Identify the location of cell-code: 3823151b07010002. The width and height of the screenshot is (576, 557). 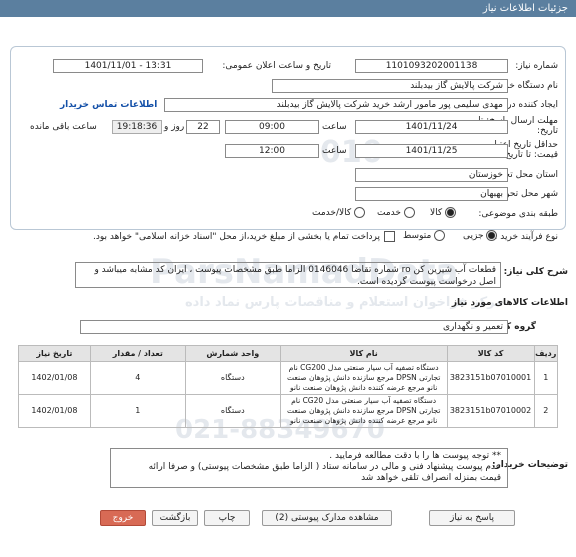
(490, 411).